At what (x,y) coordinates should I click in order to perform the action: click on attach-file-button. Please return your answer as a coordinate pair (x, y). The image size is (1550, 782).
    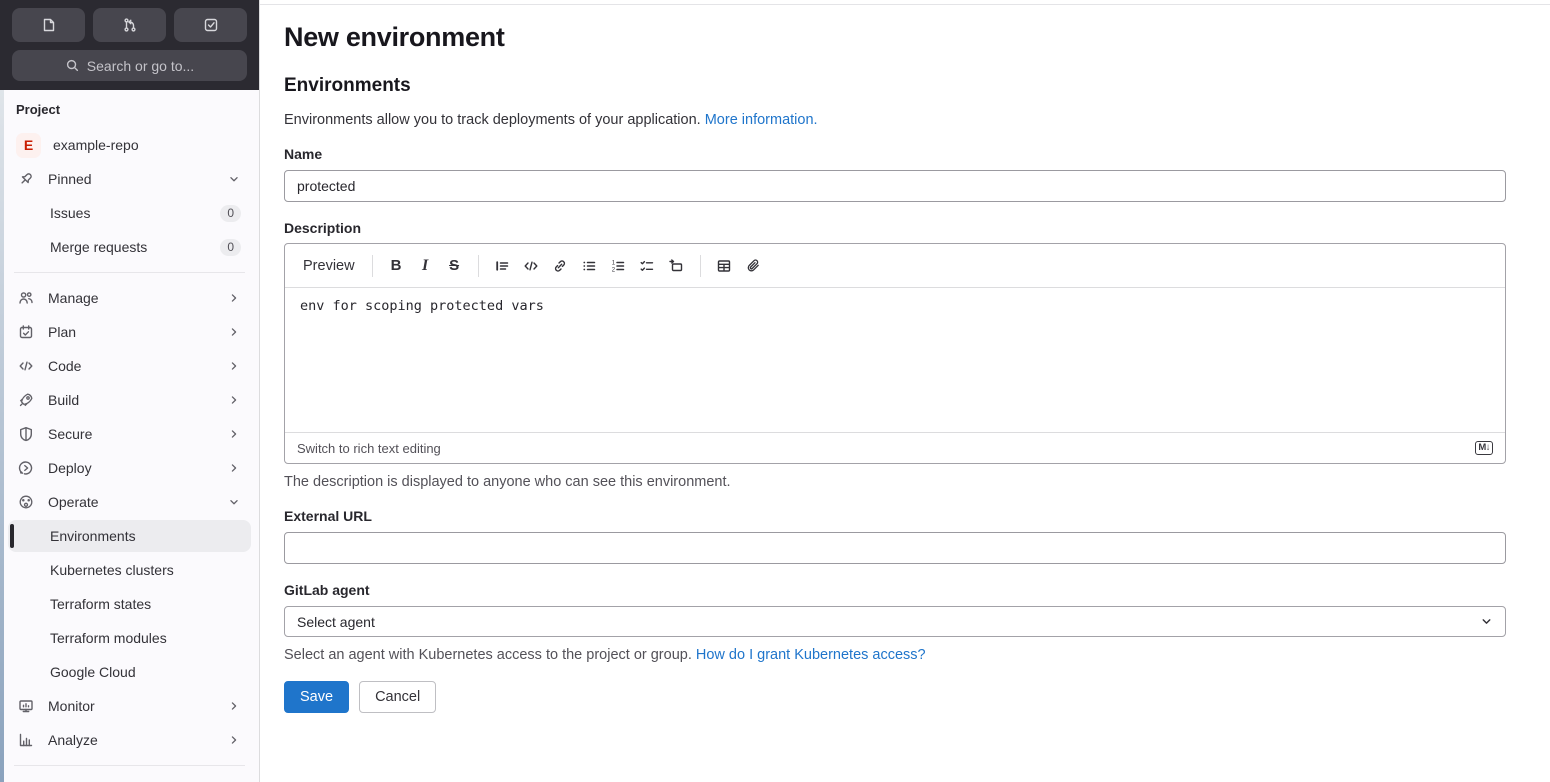
    Looking at the image, I should click on (753, 265).